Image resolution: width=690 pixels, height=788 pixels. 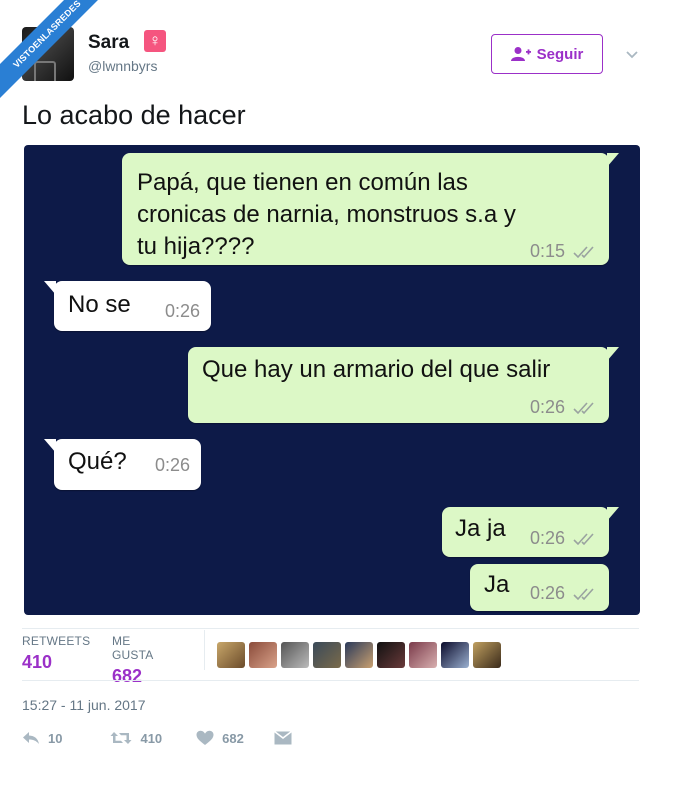 What do you see at coordinates (403, 385) in the screenshot?
I see `chat-bubble-3: Que hay un armario del que salir 0:26` at bounding box center [403, 385].